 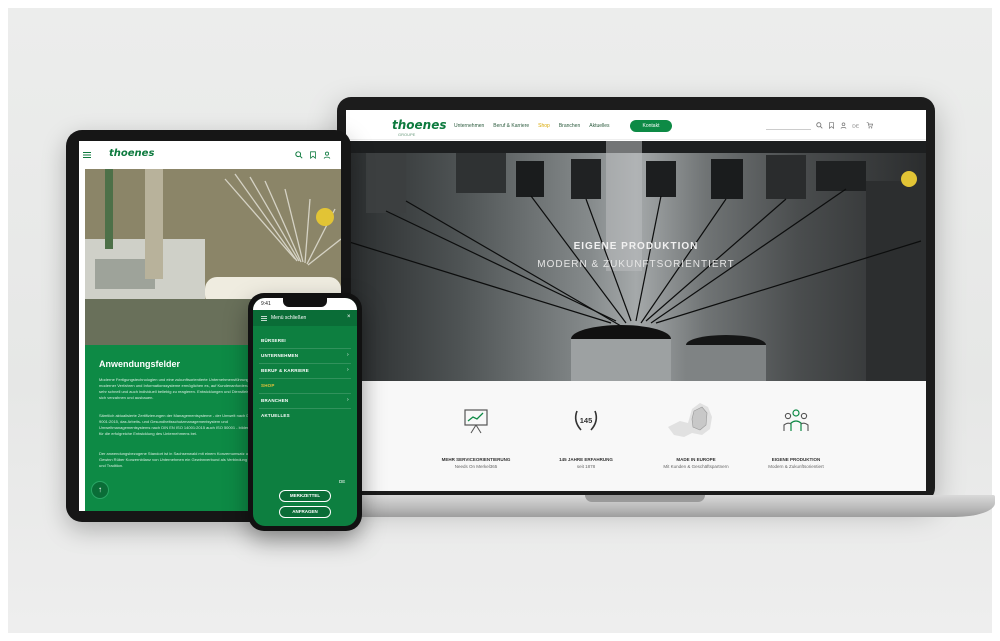 What do you see at coordinates (305, 496) in the screenshot?
I see `merkzettel-button: MERKZETTEL` at bounding box center [305, 496].